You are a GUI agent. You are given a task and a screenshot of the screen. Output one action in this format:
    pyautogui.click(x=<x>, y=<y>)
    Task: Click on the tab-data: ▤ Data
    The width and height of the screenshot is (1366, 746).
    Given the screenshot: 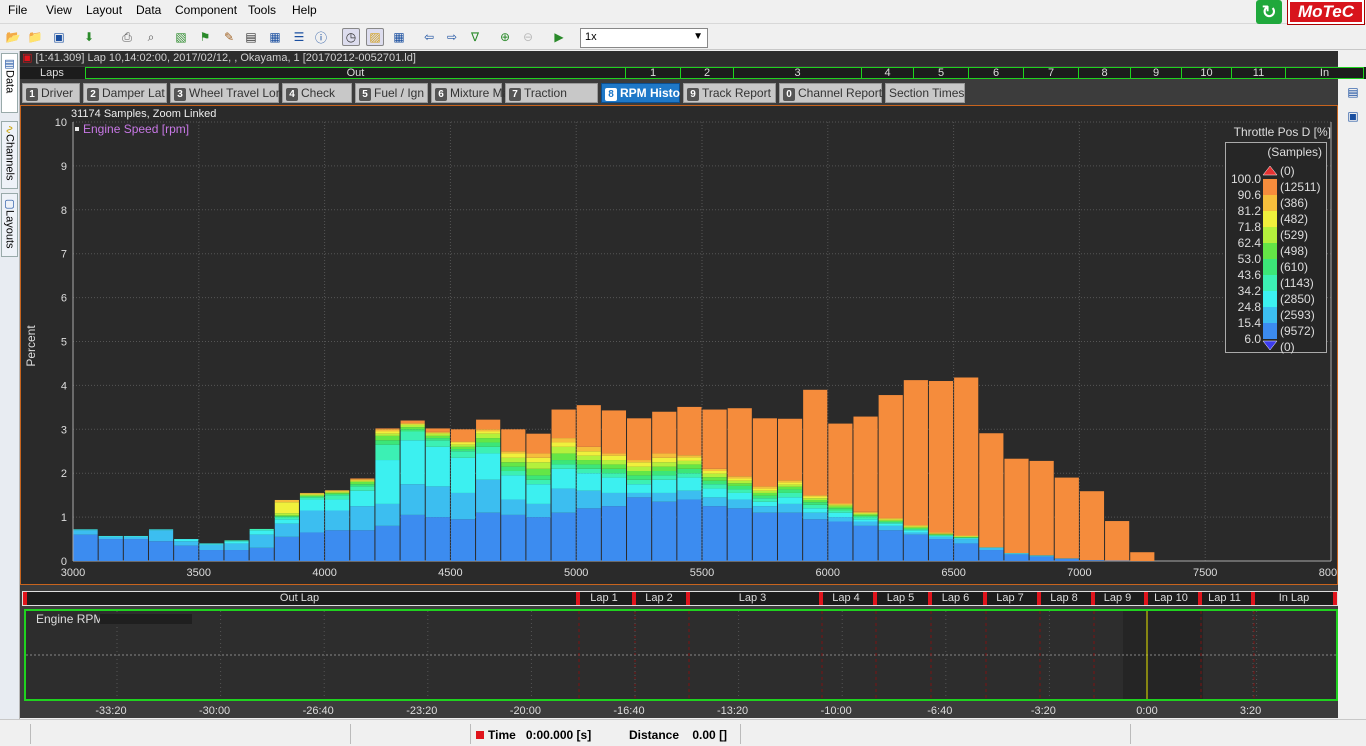 What is the action you would take?
    pyautogui.click(x=9, y=83)
    